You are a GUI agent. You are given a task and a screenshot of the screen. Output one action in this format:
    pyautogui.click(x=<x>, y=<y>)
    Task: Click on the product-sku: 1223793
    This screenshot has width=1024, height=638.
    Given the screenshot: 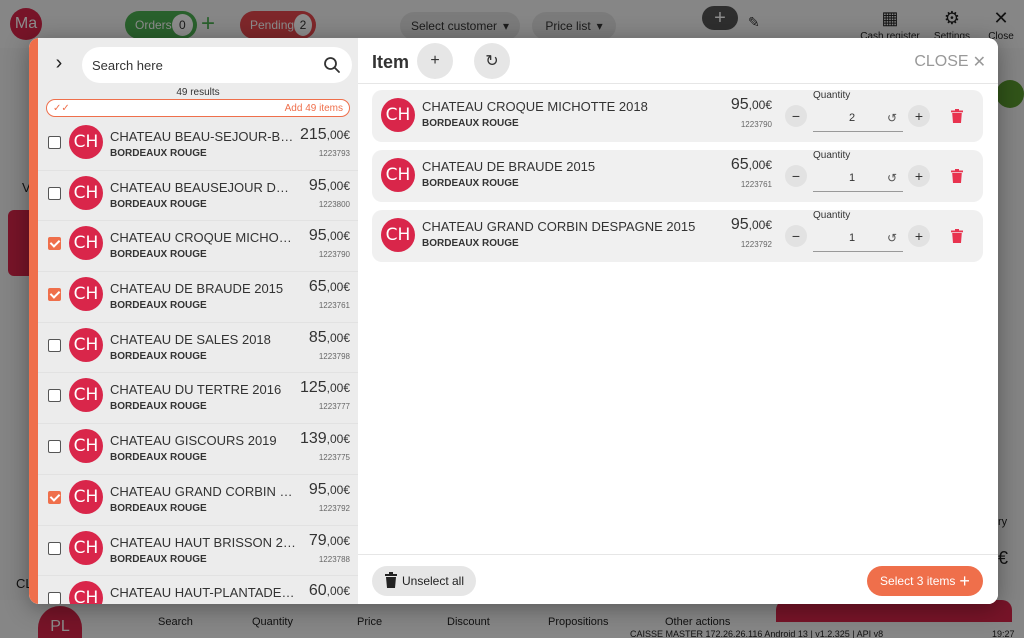 What is the action you would take?
    pyautogui.click(x=334, y=153)
    